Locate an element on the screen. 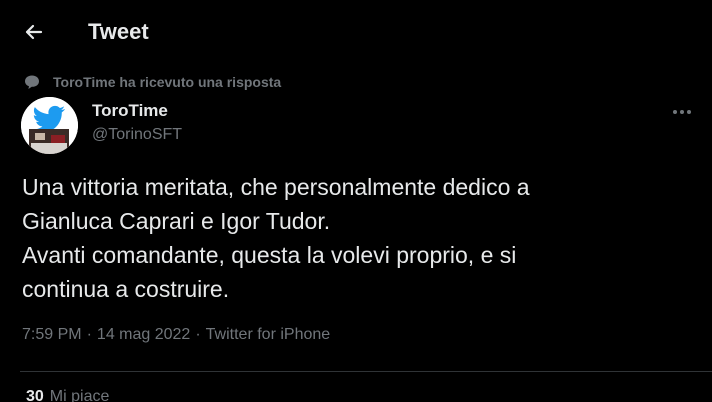 The image size is (712, 402). likes-stat: 30 Mi piace is located at coordinates (67, 394).